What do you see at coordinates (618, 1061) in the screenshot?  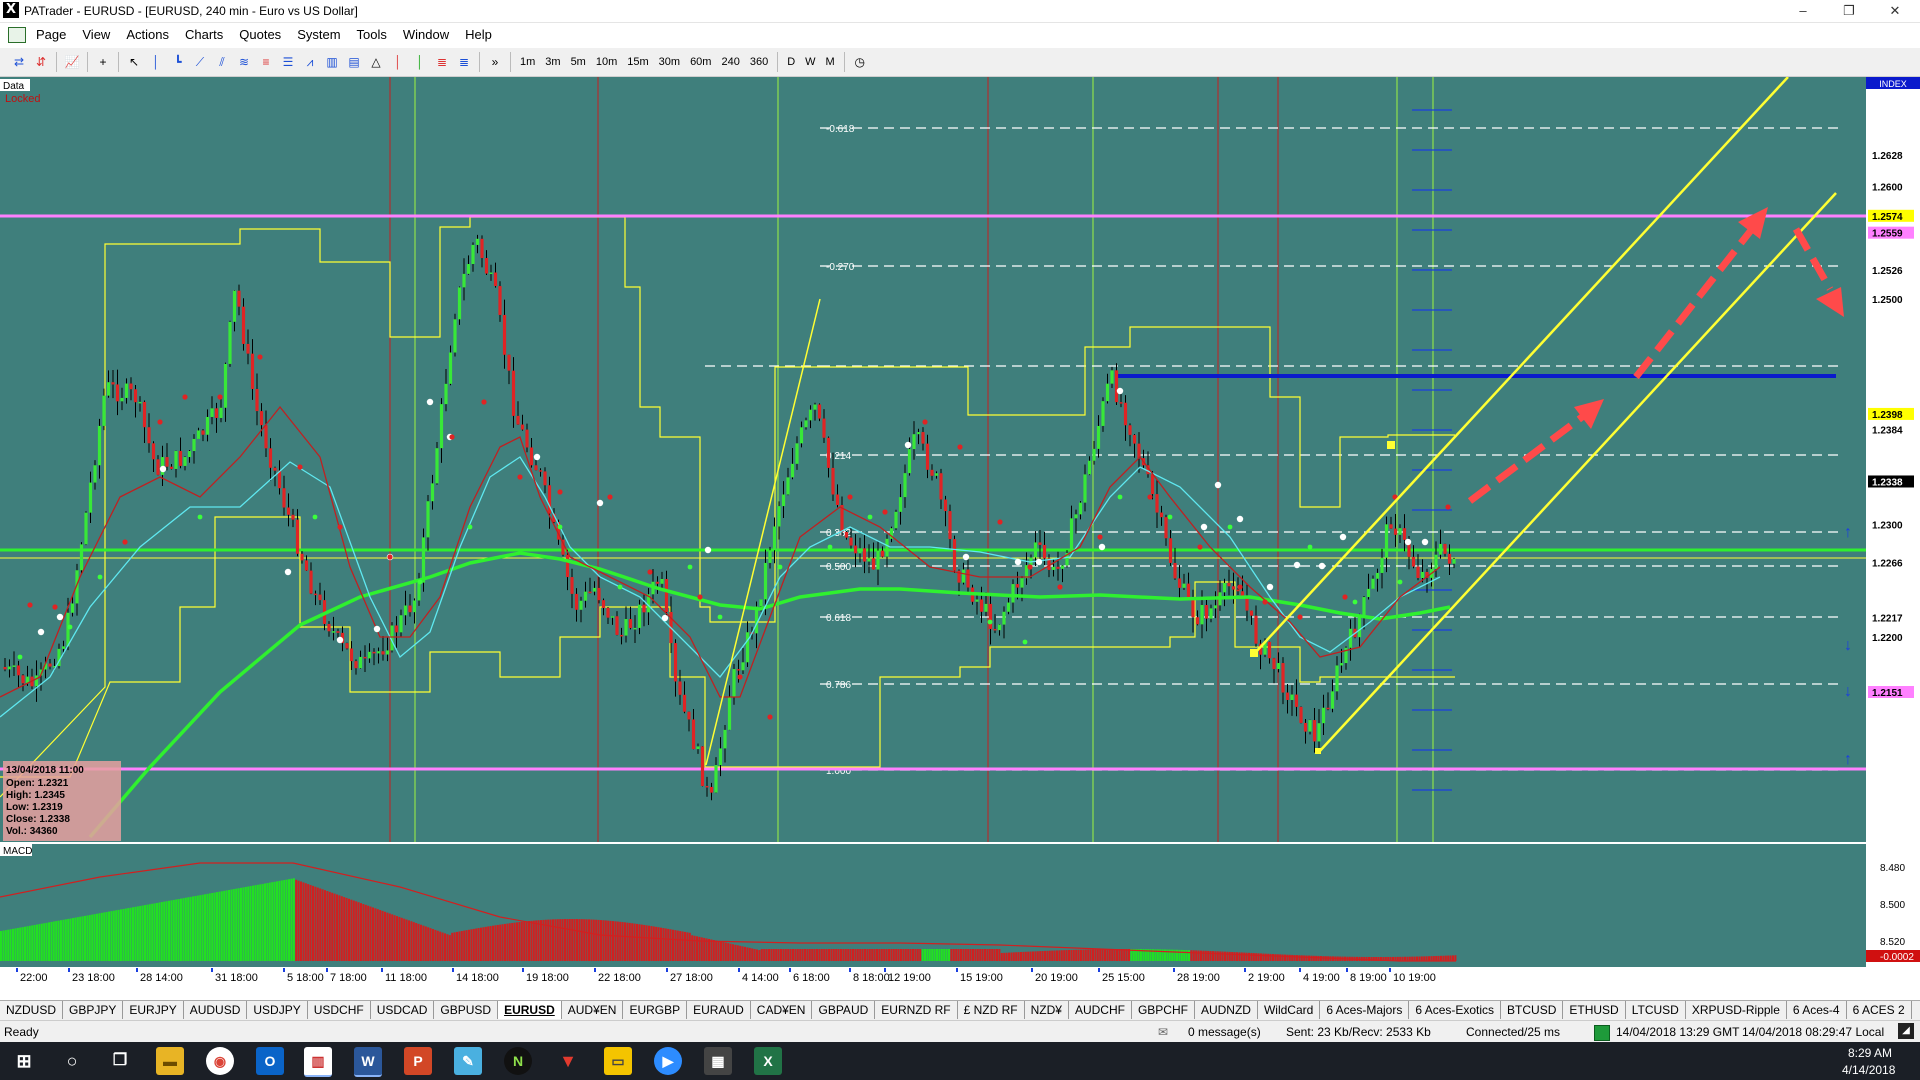 I see `sticky-notes-icon: ▭` at bounding box center [618, 1061].